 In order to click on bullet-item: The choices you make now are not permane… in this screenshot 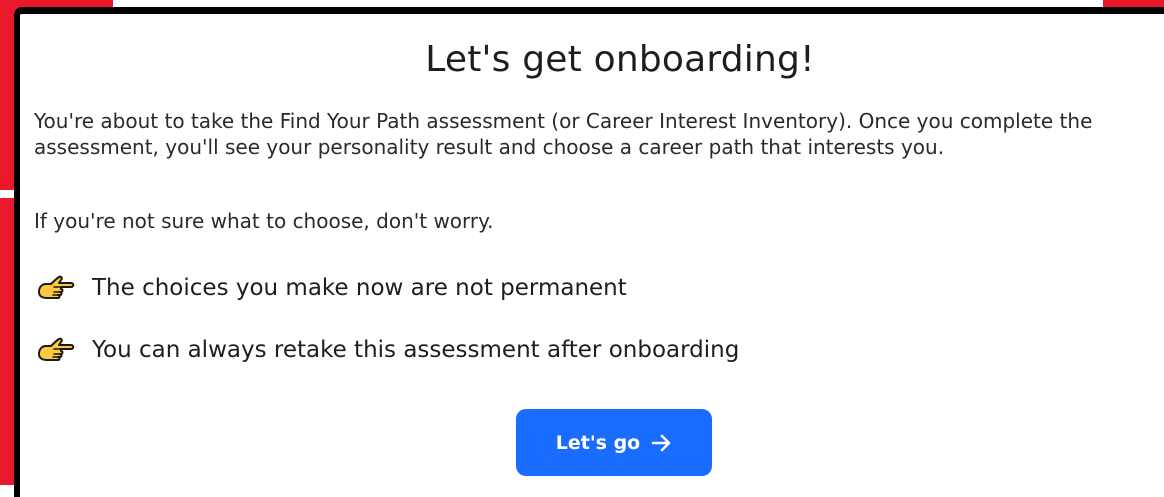, I will do `click(323, 288)`.